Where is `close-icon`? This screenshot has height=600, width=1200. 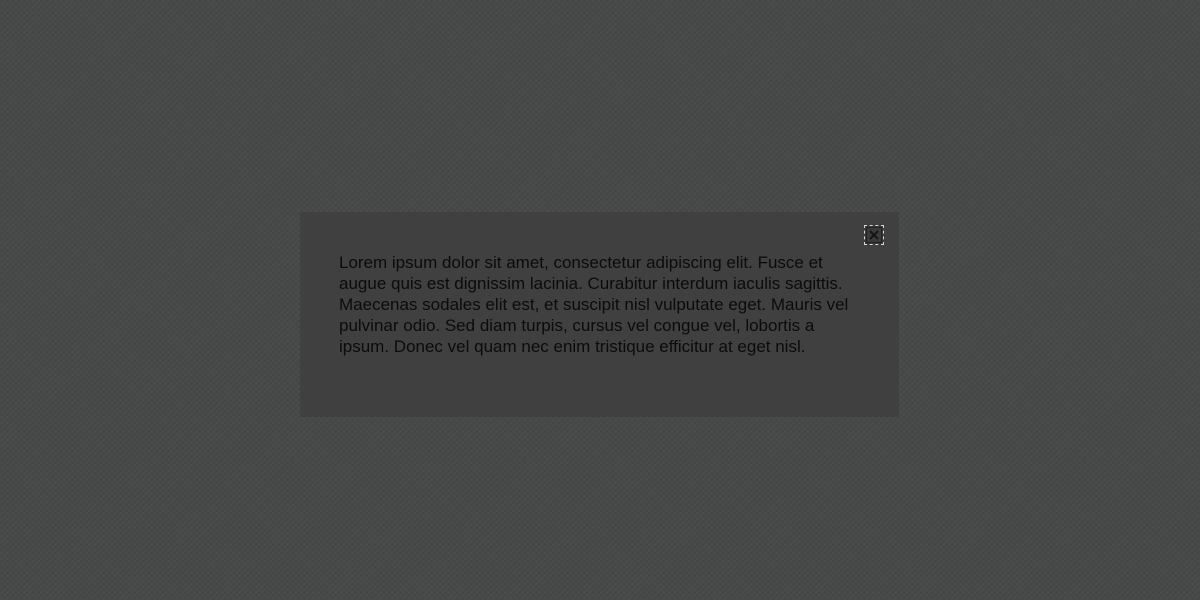
close-icon is located at coordinates (874, 235).